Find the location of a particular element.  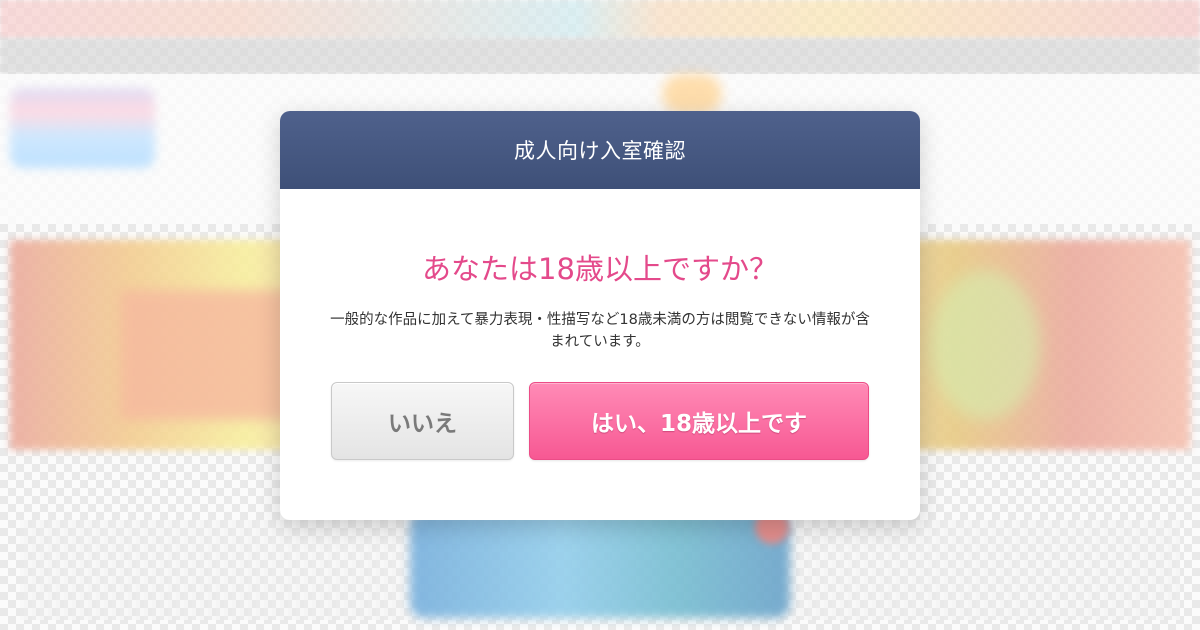

age-question: あなたは18歳以上ですか？ is located at coordinates (600, 269).